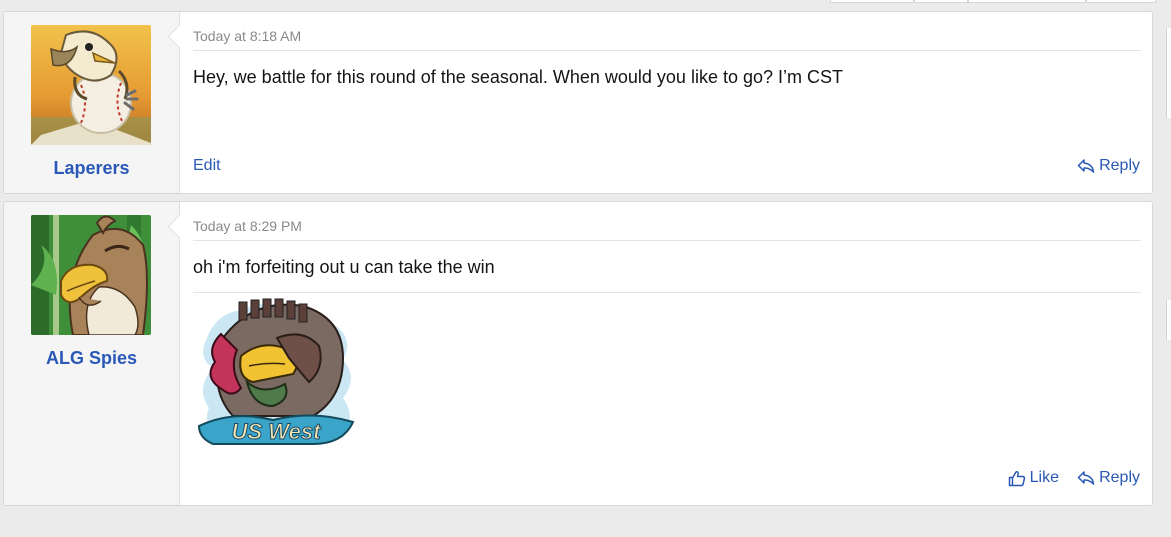  Describe the element at coordinates (247, 226) in the screenshot. I see `message-timestamp: Today at 8:29 PM` at that location.